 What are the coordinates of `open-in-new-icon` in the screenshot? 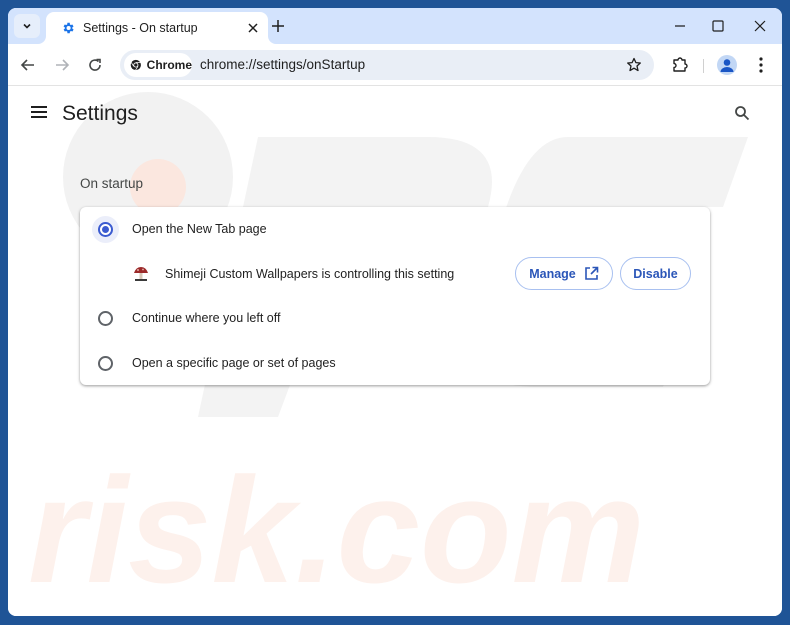 It's located at (591, 273).